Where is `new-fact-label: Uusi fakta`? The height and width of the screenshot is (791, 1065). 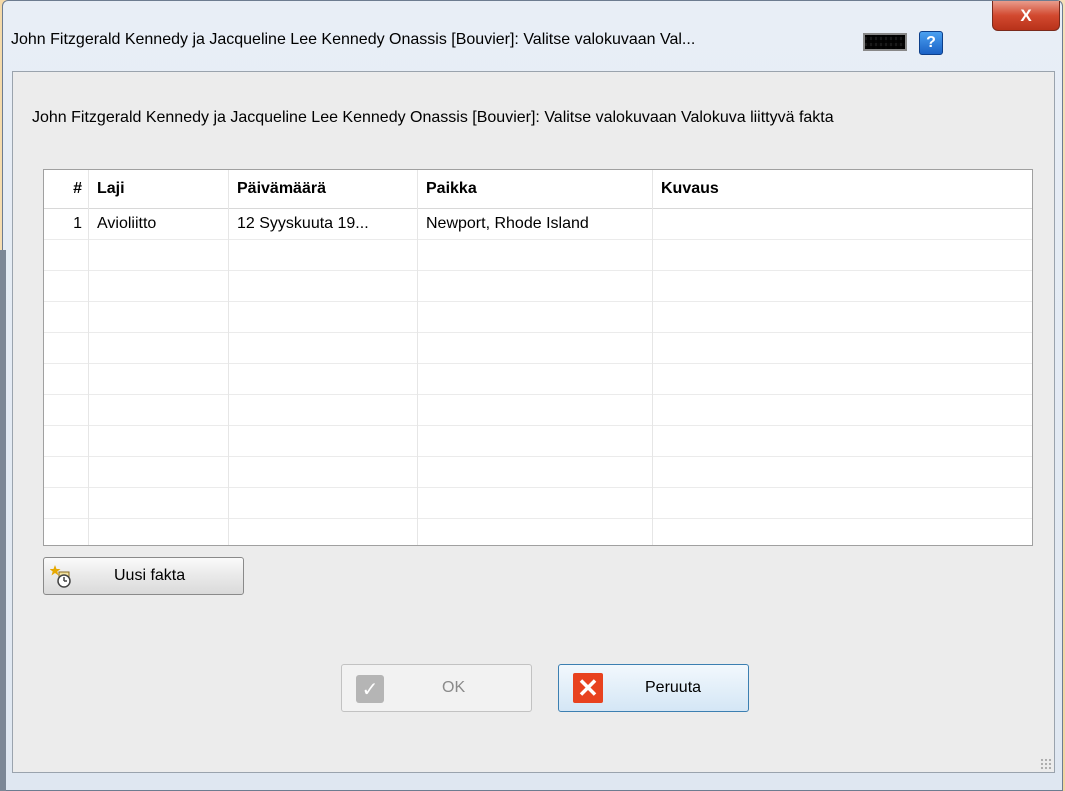 new-fact-label: Uusi fakta is located at coordinates (150, 575).